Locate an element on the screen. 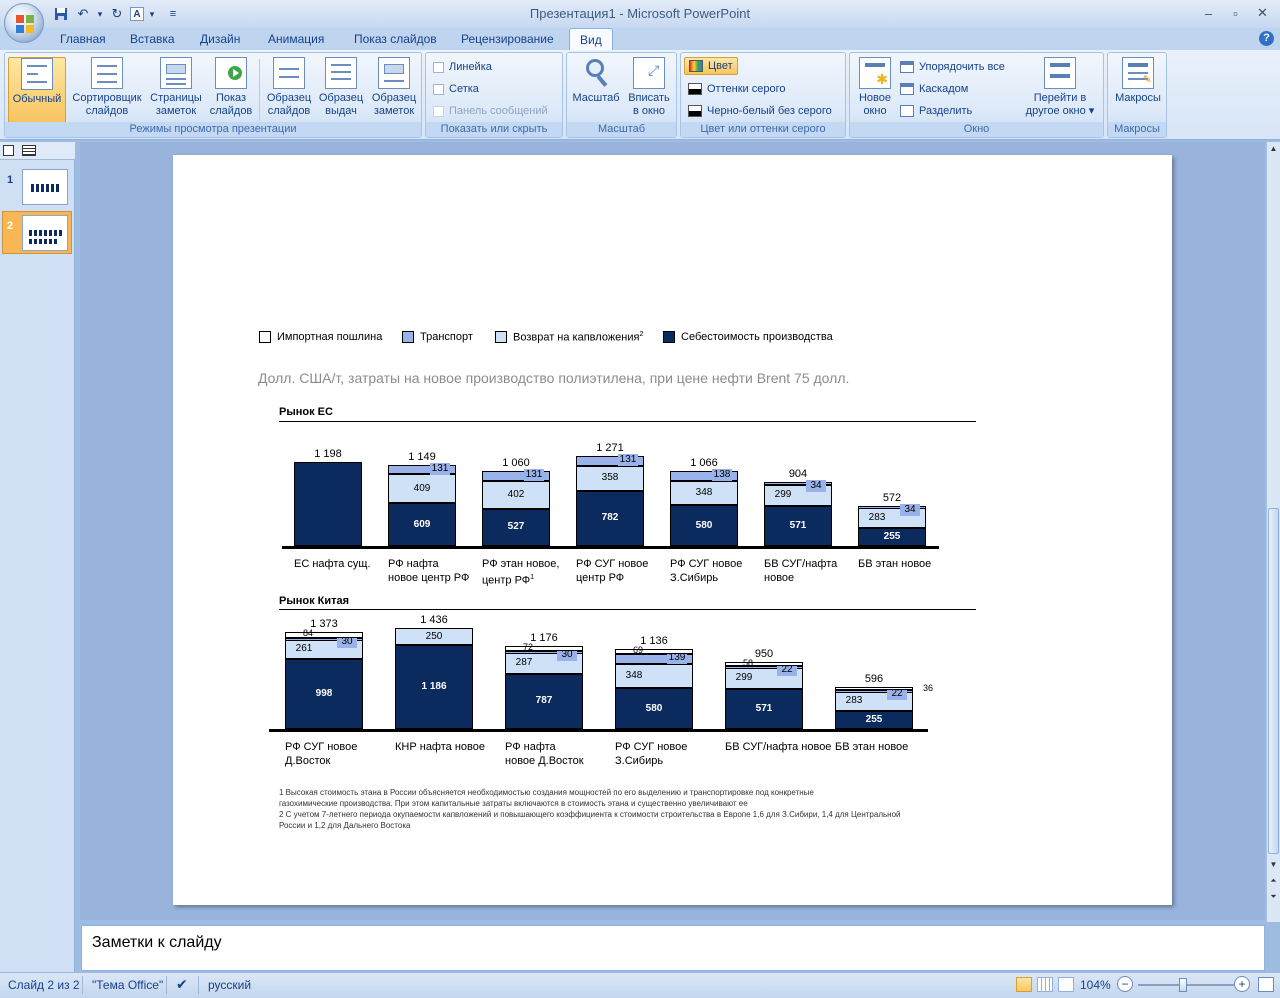 The height and width of the screenshot is (998, 1280). slides-tab-icon is located at coordinates (8, 150).